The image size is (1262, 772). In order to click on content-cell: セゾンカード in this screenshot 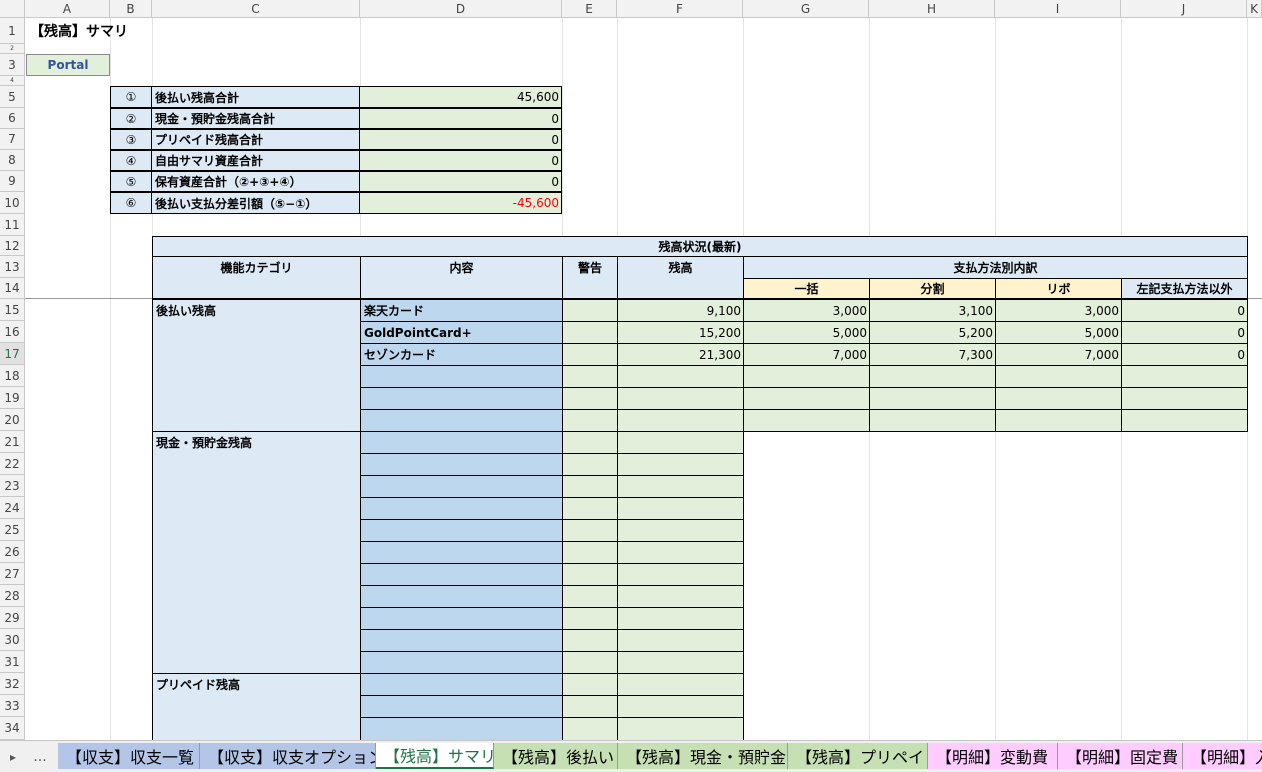, I will do `click(461, 354)`.